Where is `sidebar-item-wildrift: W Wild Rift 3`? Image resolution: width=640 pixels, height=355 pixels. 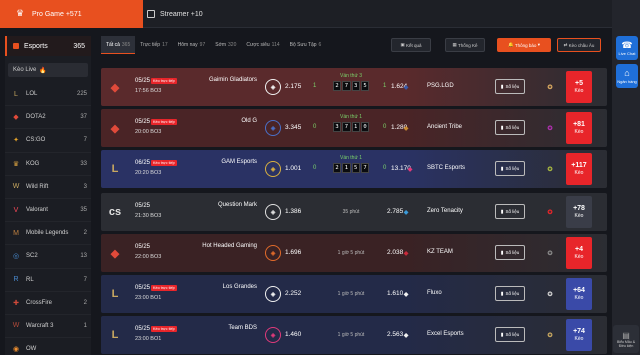
sidebar-item-wildrift: W Wild Rift 3 is located at coordinates (48, 187).